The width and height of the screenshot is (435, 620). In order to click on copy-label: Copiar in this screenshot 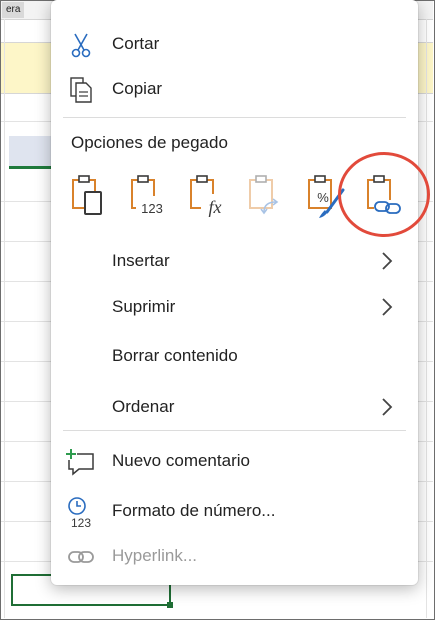, I will do `click(137, 88)`.